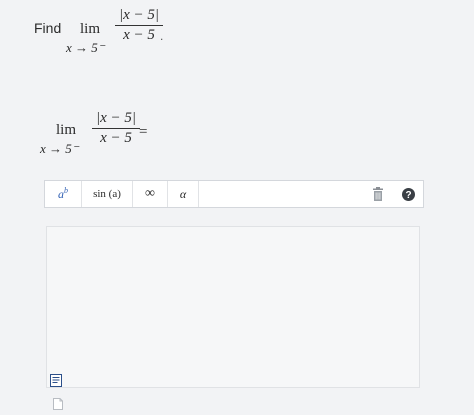 The height and width of the screenshot is (415, 474). I want to click on page-button, so click(58, 406).